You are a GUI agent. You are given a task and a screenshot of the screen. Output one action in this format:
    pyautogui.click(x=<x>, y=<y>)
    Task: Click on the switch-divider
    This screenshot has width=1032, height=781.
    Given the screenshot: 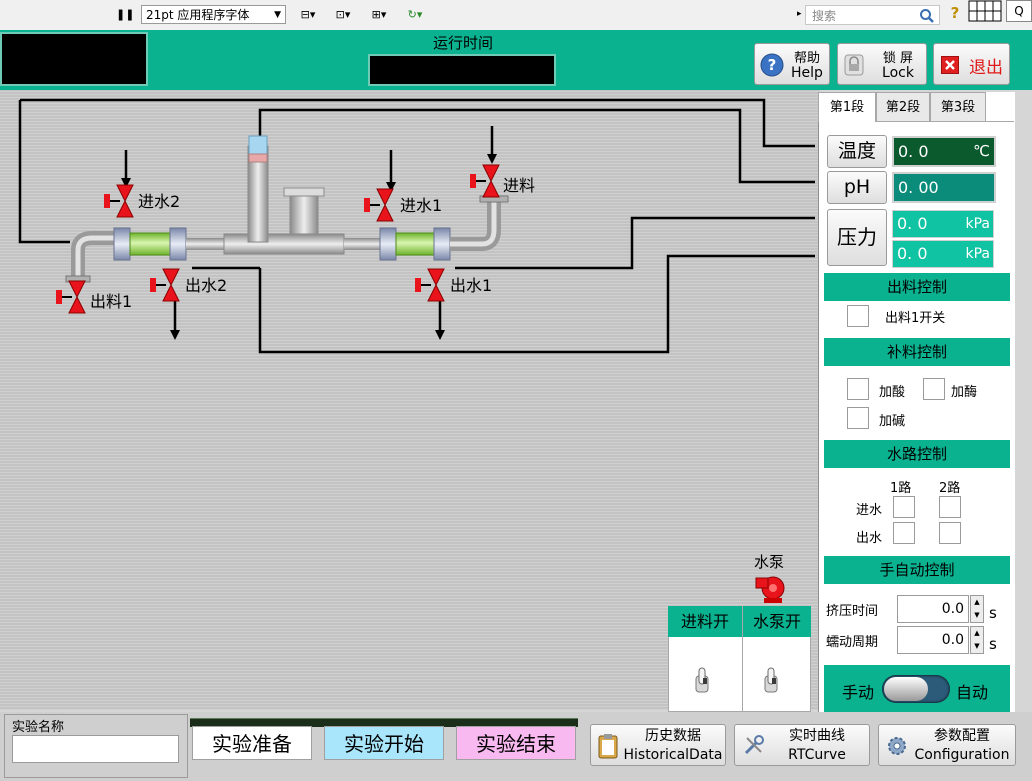 What is the action you would take?
    pyautogui.click(x=742, y=659)
    